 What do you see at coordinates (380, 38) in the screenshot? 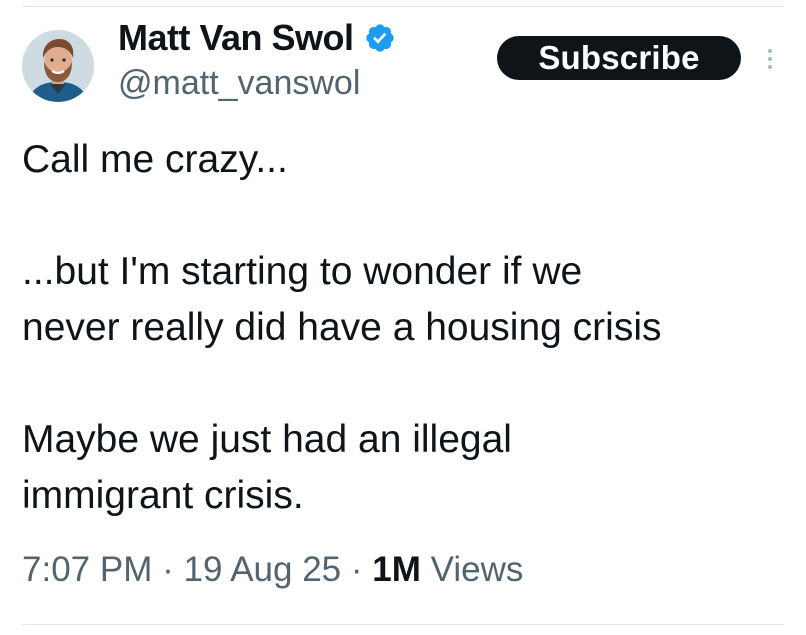
I see `verified-badge-icon` at bounding box center [380, 38].